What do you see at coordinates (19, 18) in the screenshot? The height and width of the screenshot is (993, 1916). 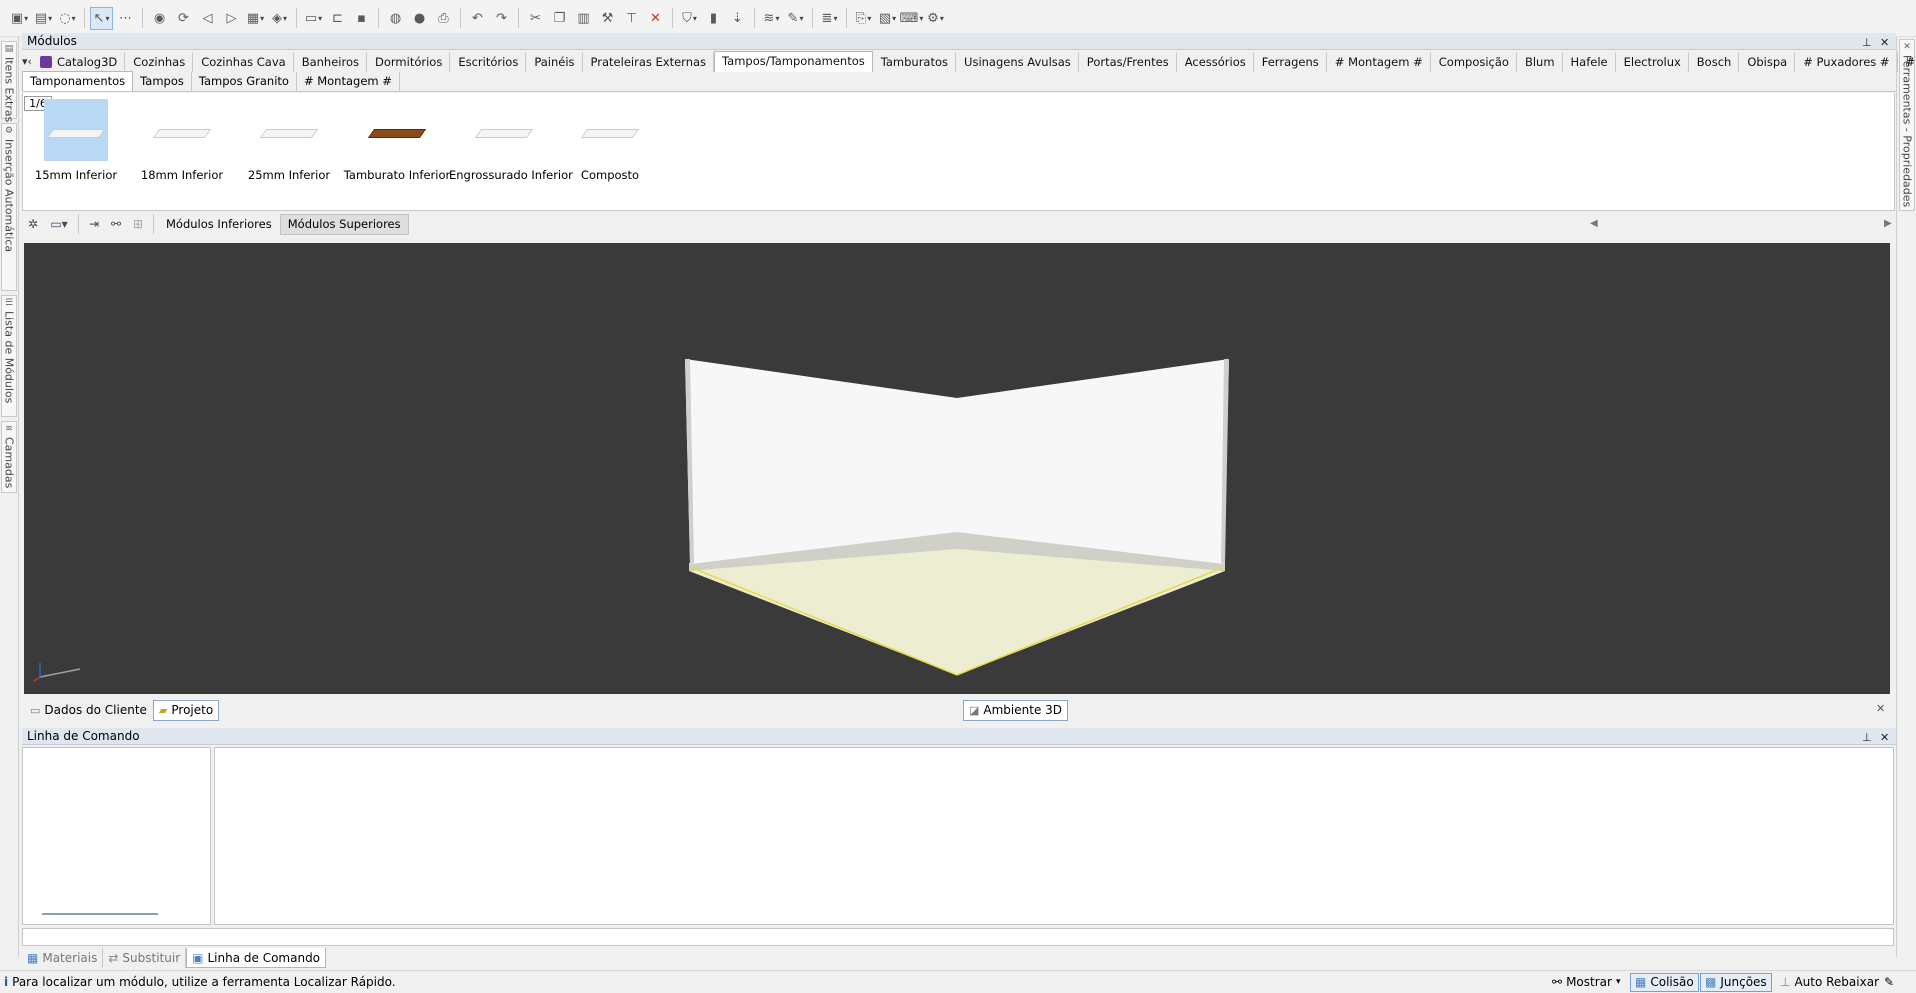 I see `new-icon: ▣` at bounding box center [19, 18].